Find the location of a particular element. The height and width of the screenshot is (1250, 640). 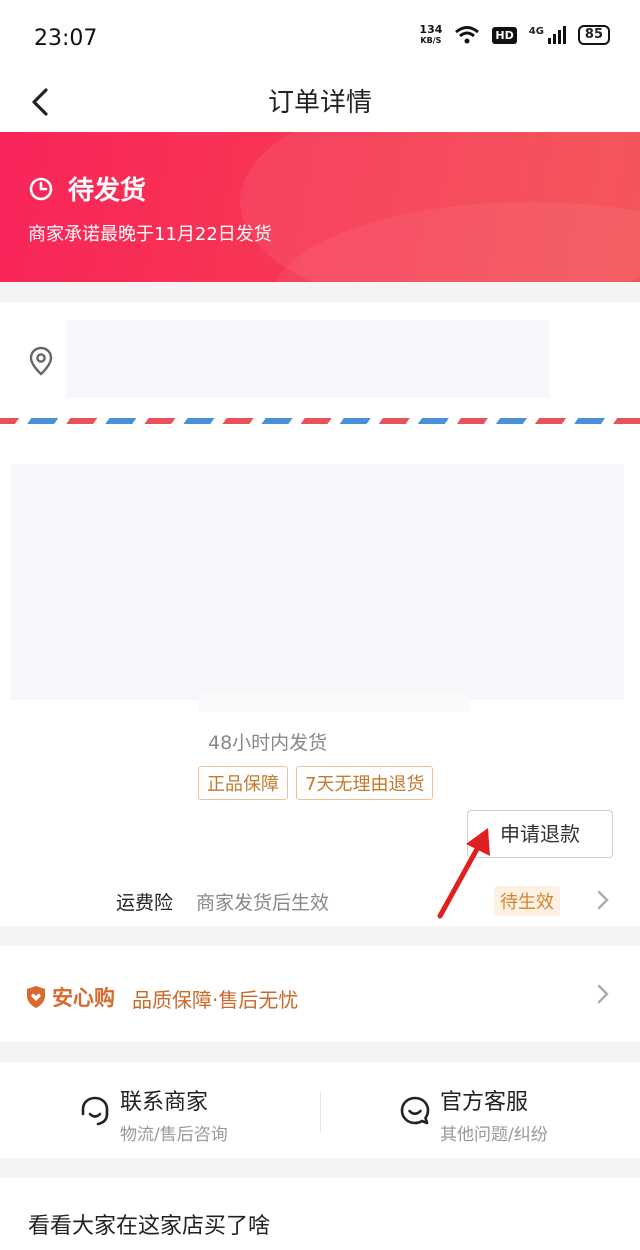

order-status-banner: 待发货 商家承诺最晚于11月22日发货 is located at coordinates (320, 207).